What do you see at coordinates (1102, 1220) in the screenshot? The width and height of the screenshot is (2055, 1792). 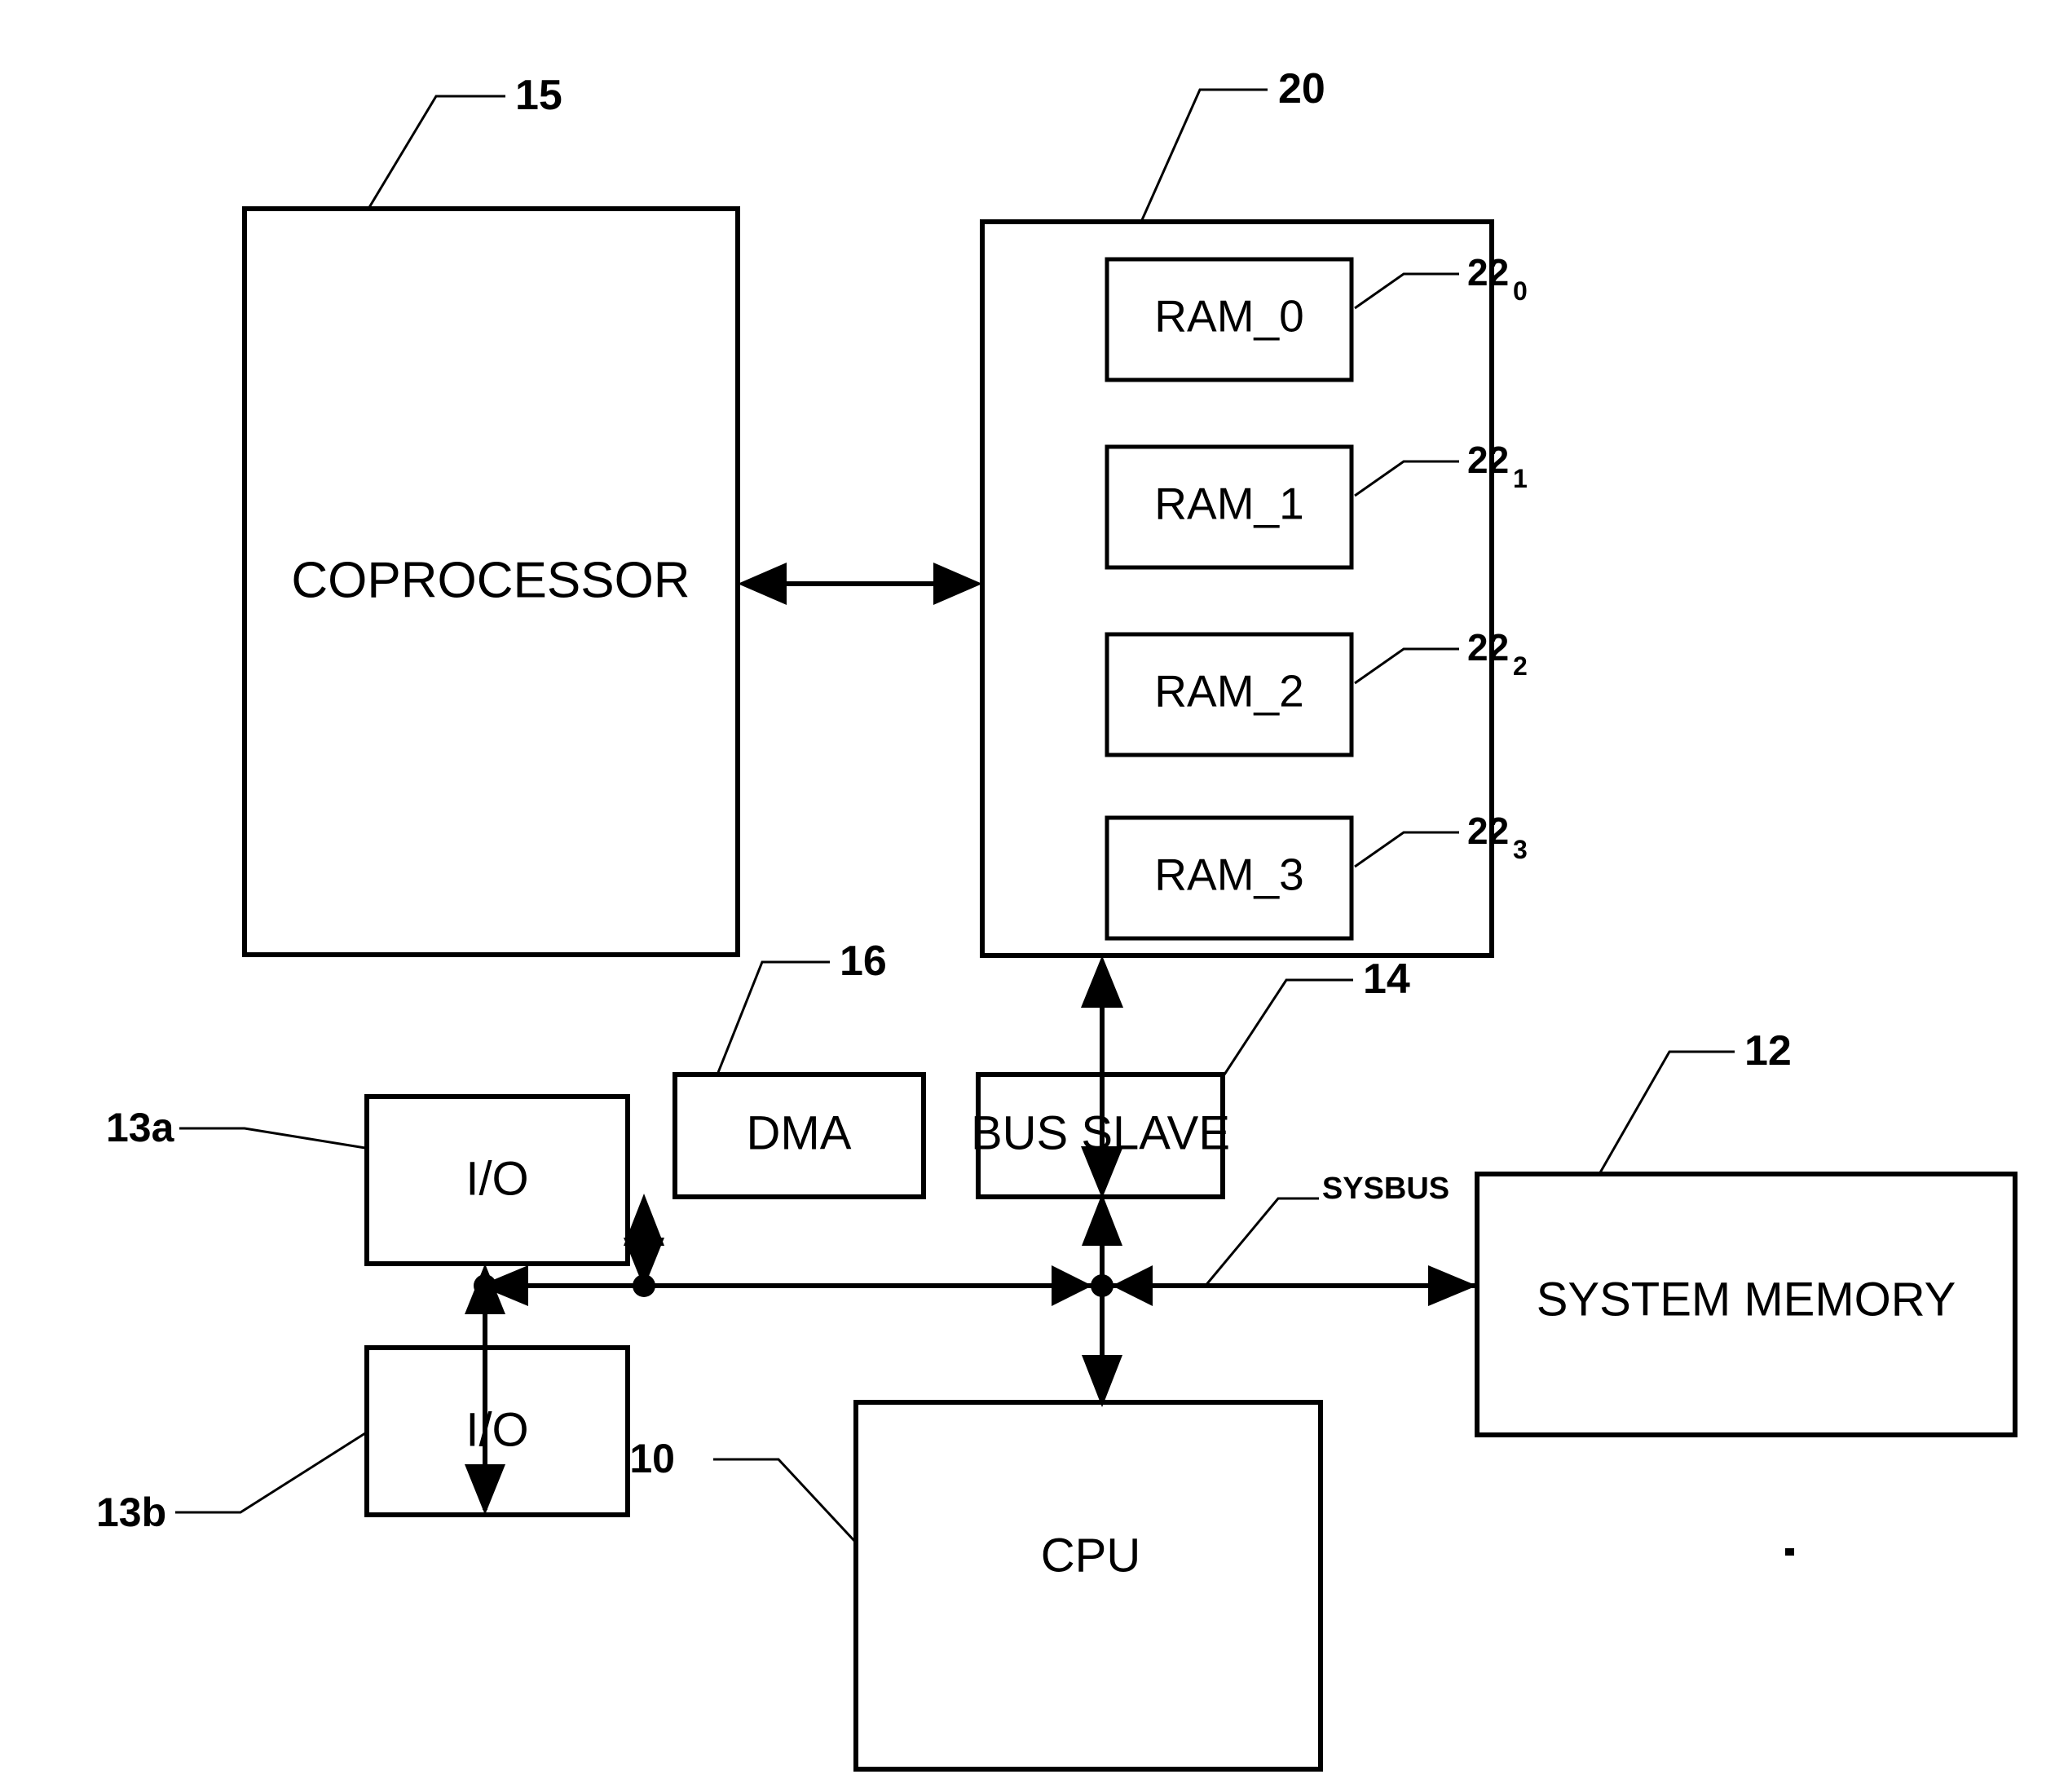 I see `arrowhead-up-busslave-bus` at bounding box center [1102, 1220].